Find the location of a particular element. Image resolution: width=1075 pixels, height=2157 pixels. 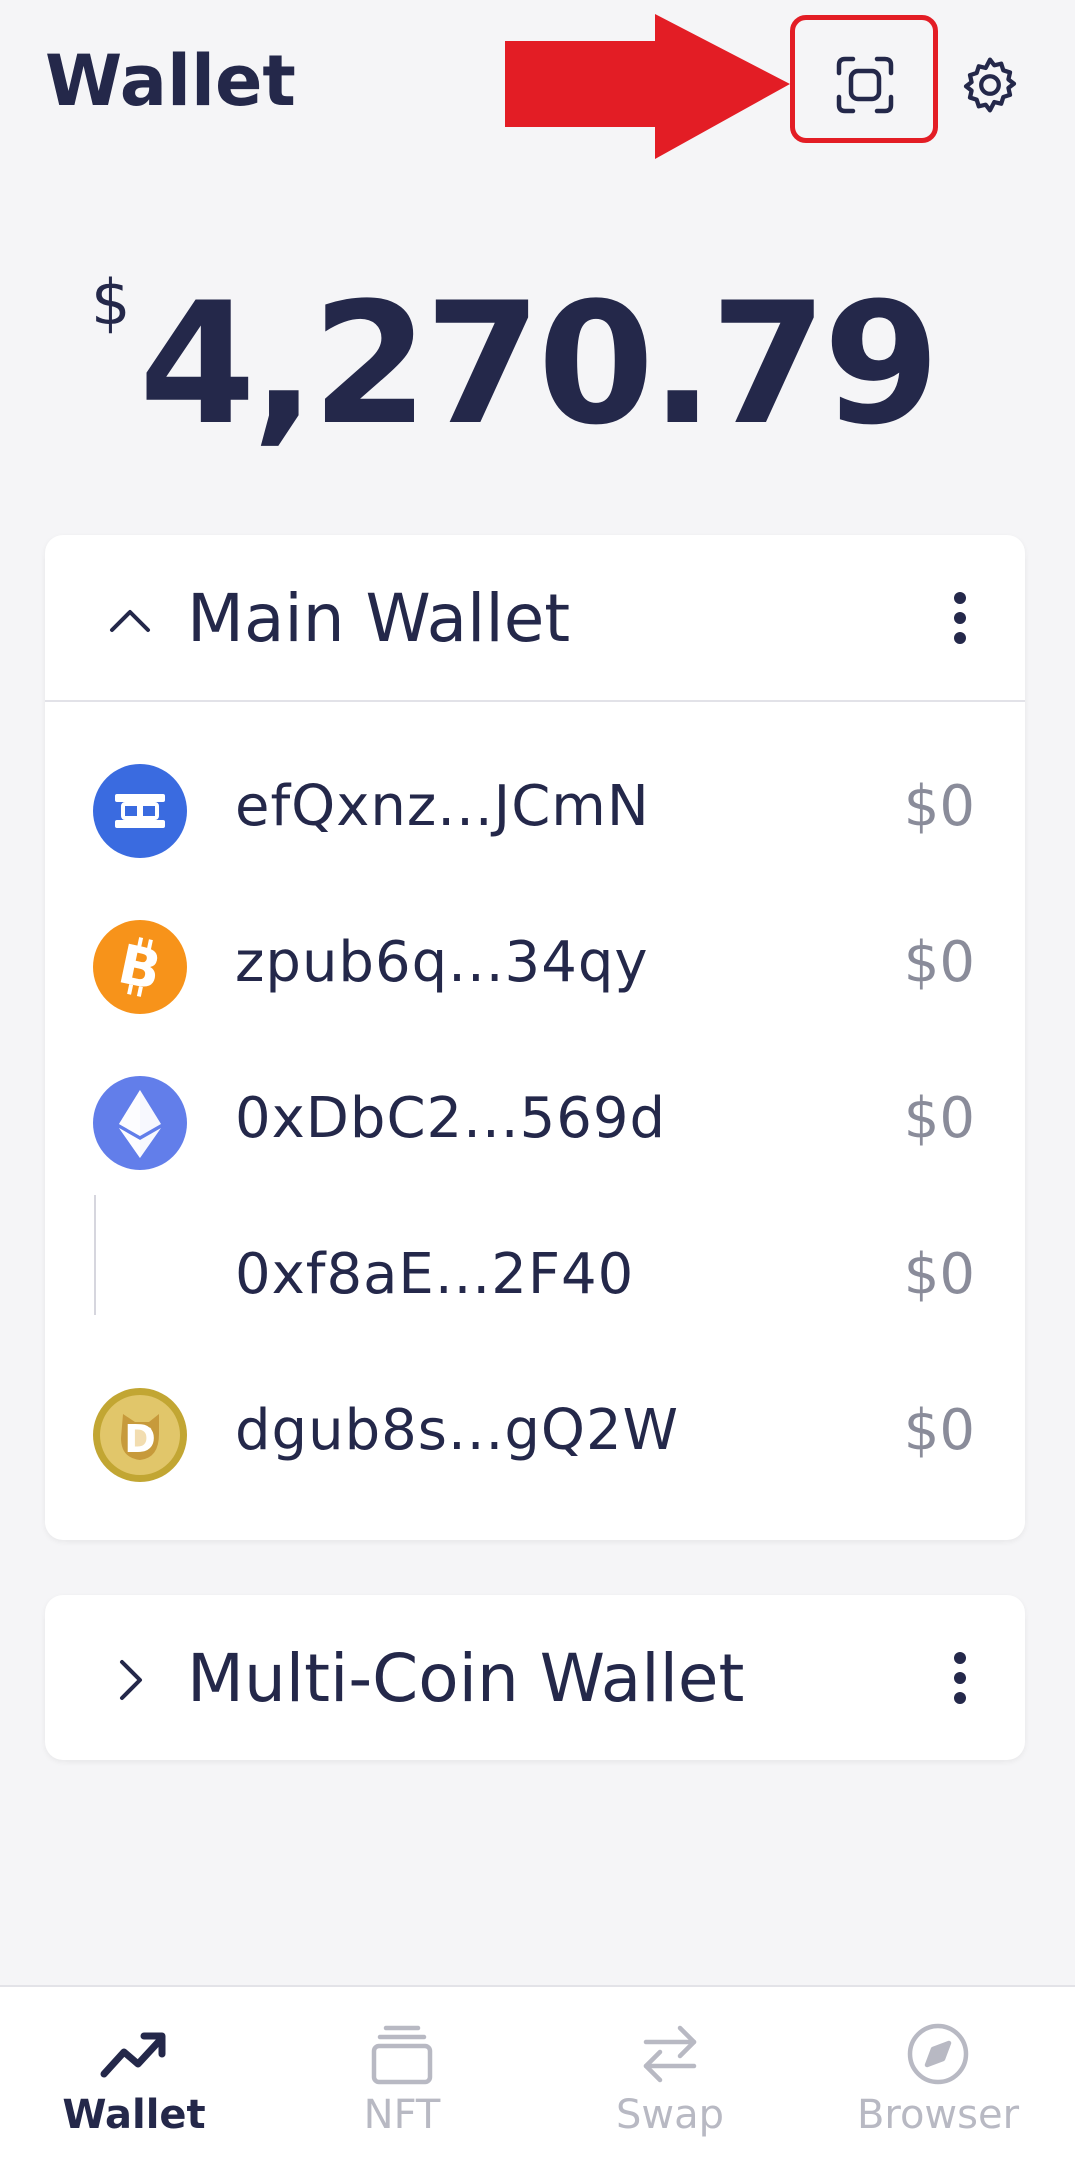

stack-icon is located at coordinates (402, 2054).